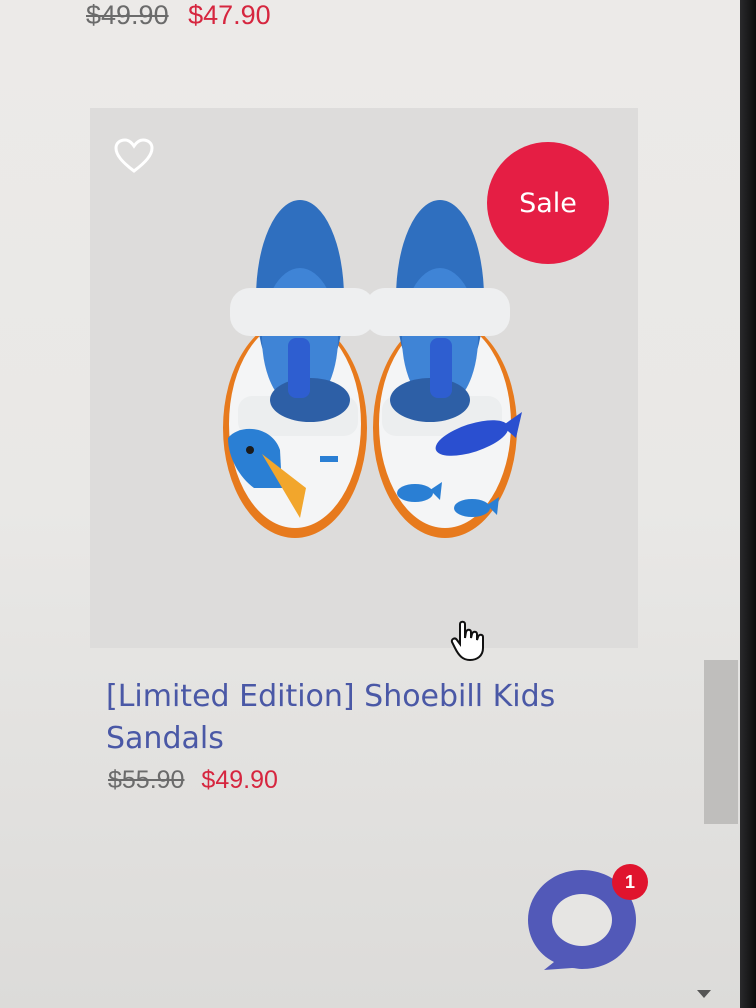 The image size is (756, 1008). What do you see at coordinates (146, 780) in the screenshot?
I see `product-original-price: $55.90` at bounding box center [146, 780].